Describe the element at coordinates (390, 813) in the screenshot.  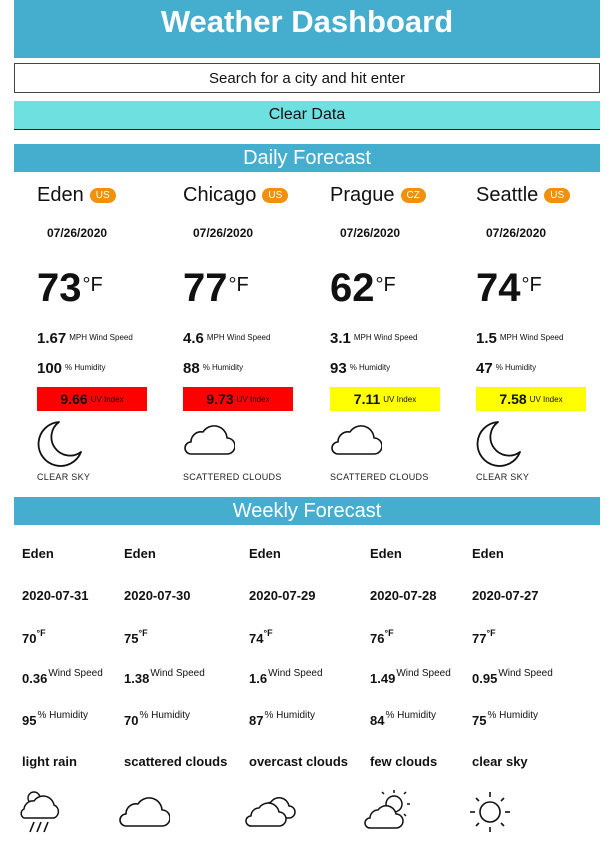
I see `sun-cloud-icon` at that location.